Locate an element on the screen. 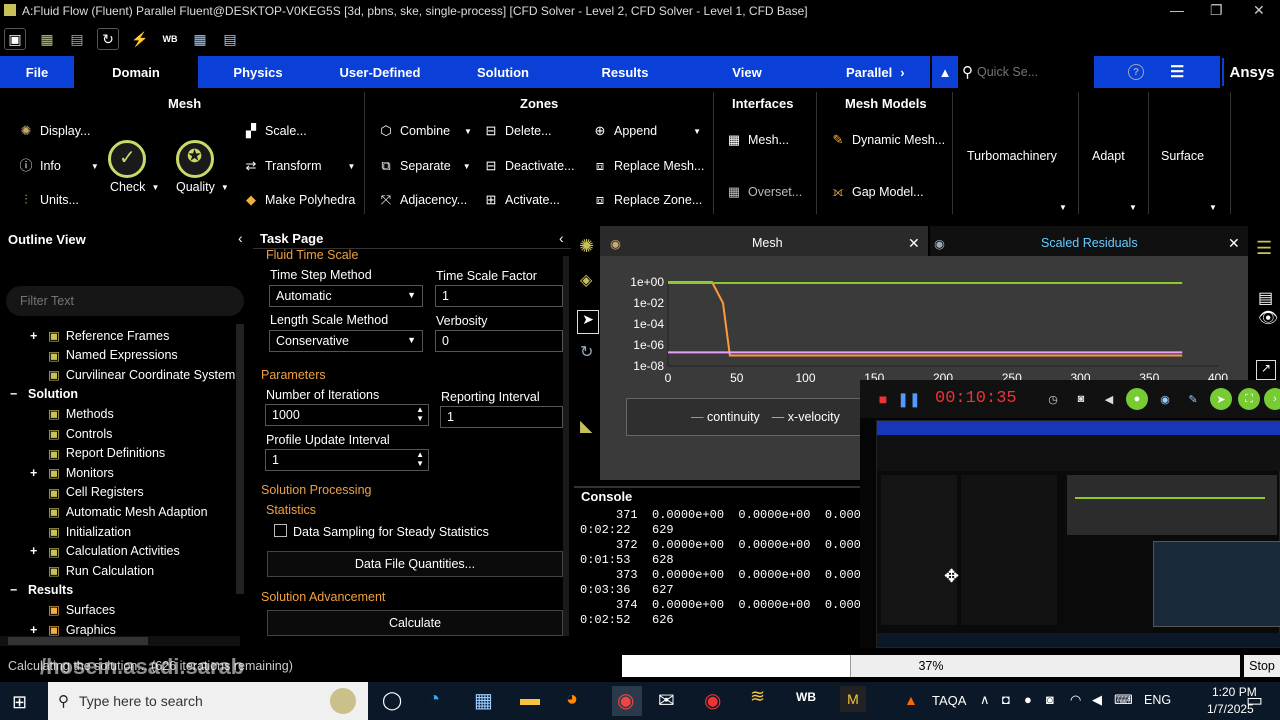 The image size is (1280, 720). time-scale-factor-input: 1 is located at coordinates (499, 296).